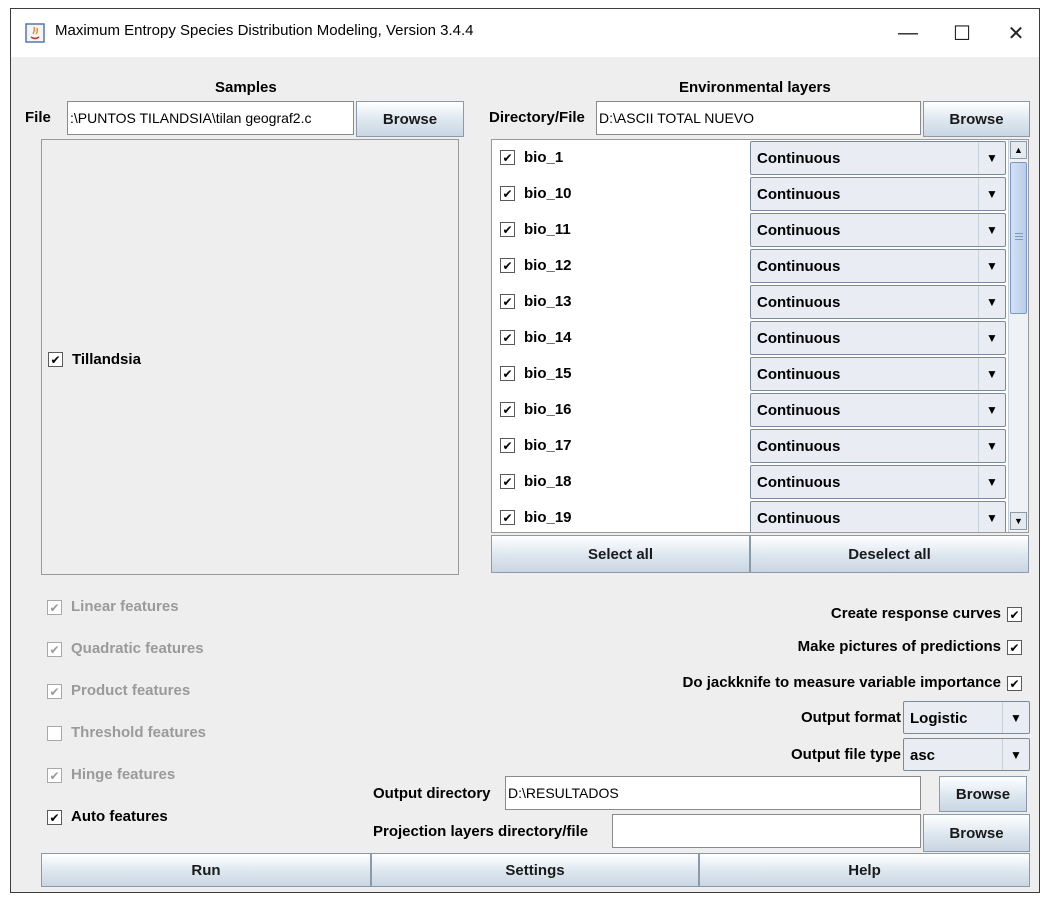 Image resolution: width=1054 pixels, height=901 pixels. What do you see at coordinates (548, 193) in the screenshot?
I see `layer-name: bio_10` at bounding box center [548, 193].